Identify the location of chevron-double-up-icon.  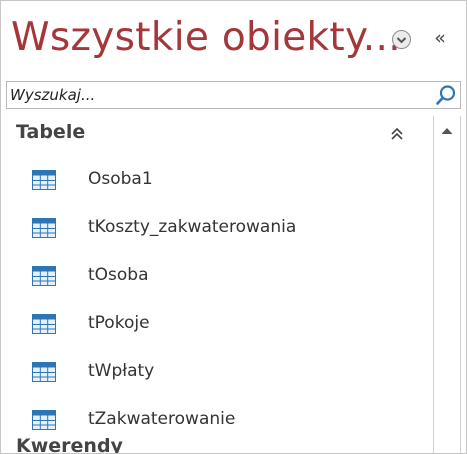
(397, 134).